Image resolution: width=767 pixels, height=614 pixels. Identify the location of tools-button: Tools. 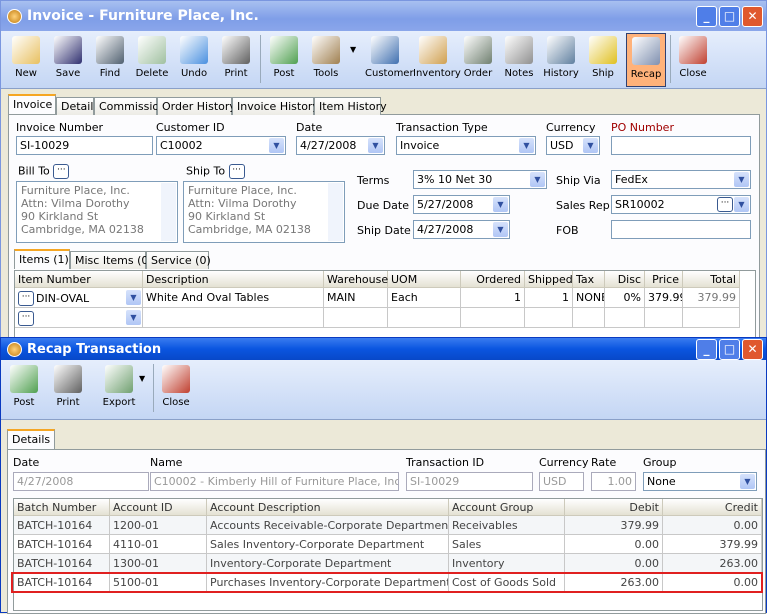
(326, 60).